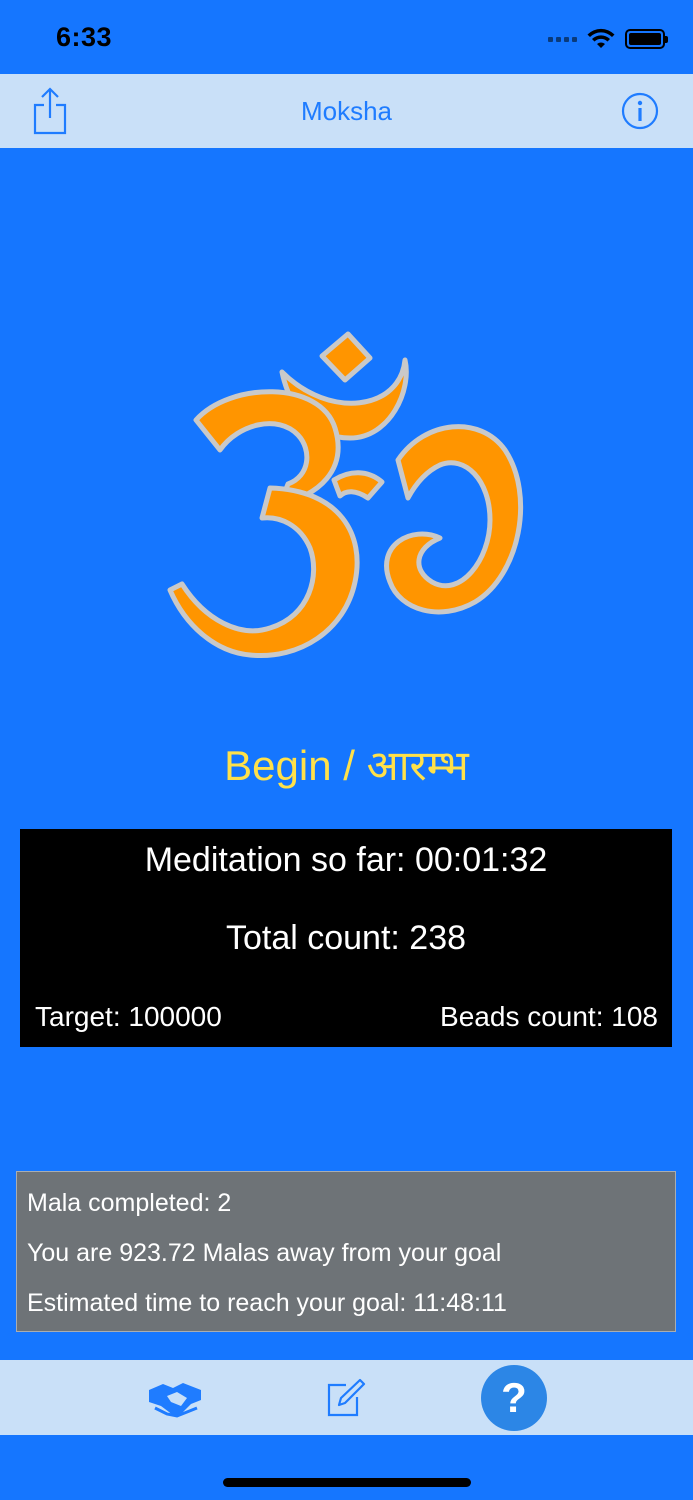  What do you see at coordinates (346, 764) in the screenshot?
I see `begin-button: Begin / आरम्भ` at bounding box center [346, 764].